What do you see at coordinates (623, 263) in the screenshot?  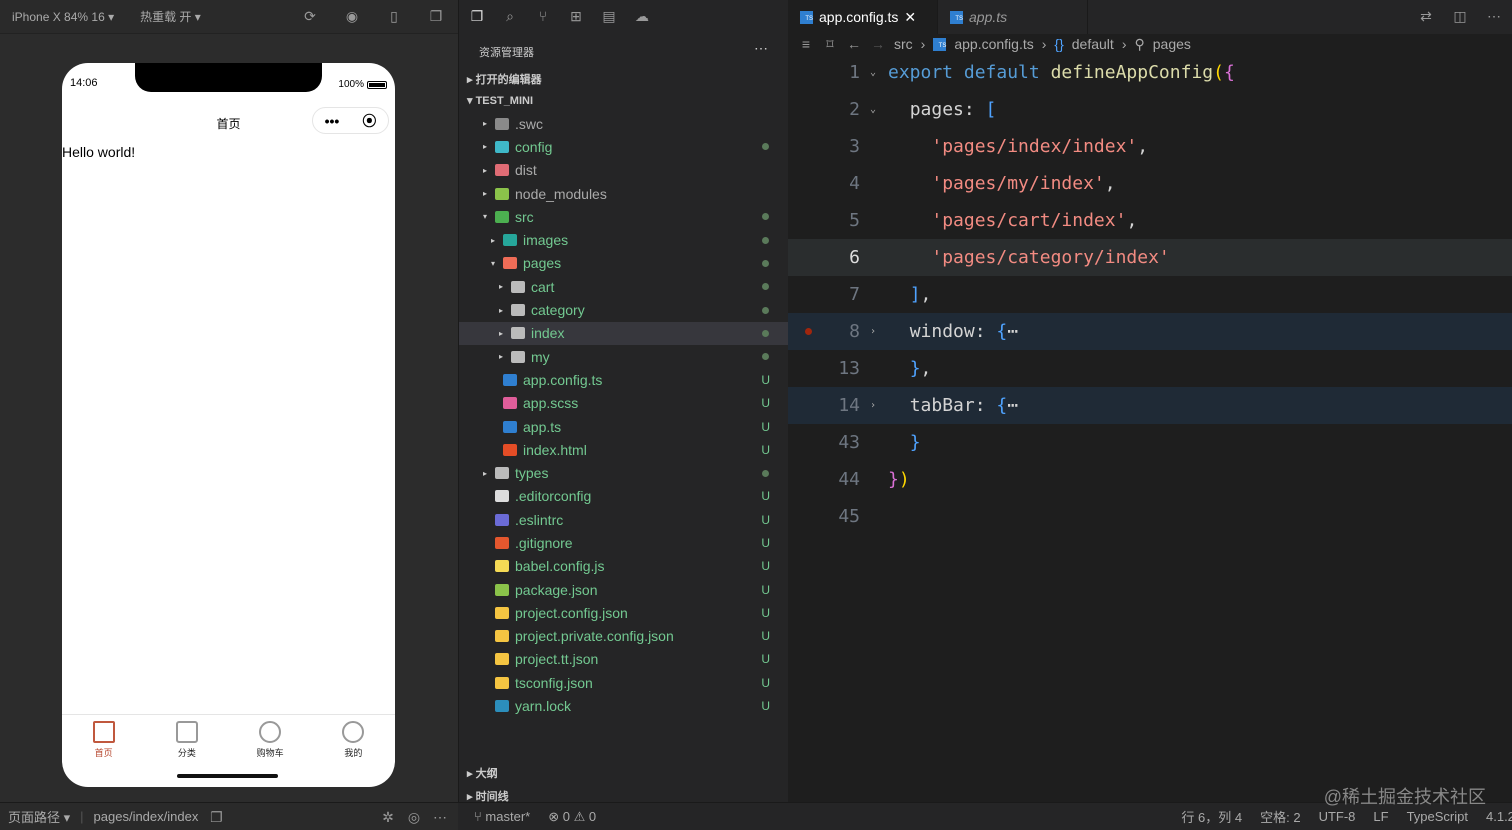 I see `tree-item: ▾ pages` at bounding box center [623, 263].